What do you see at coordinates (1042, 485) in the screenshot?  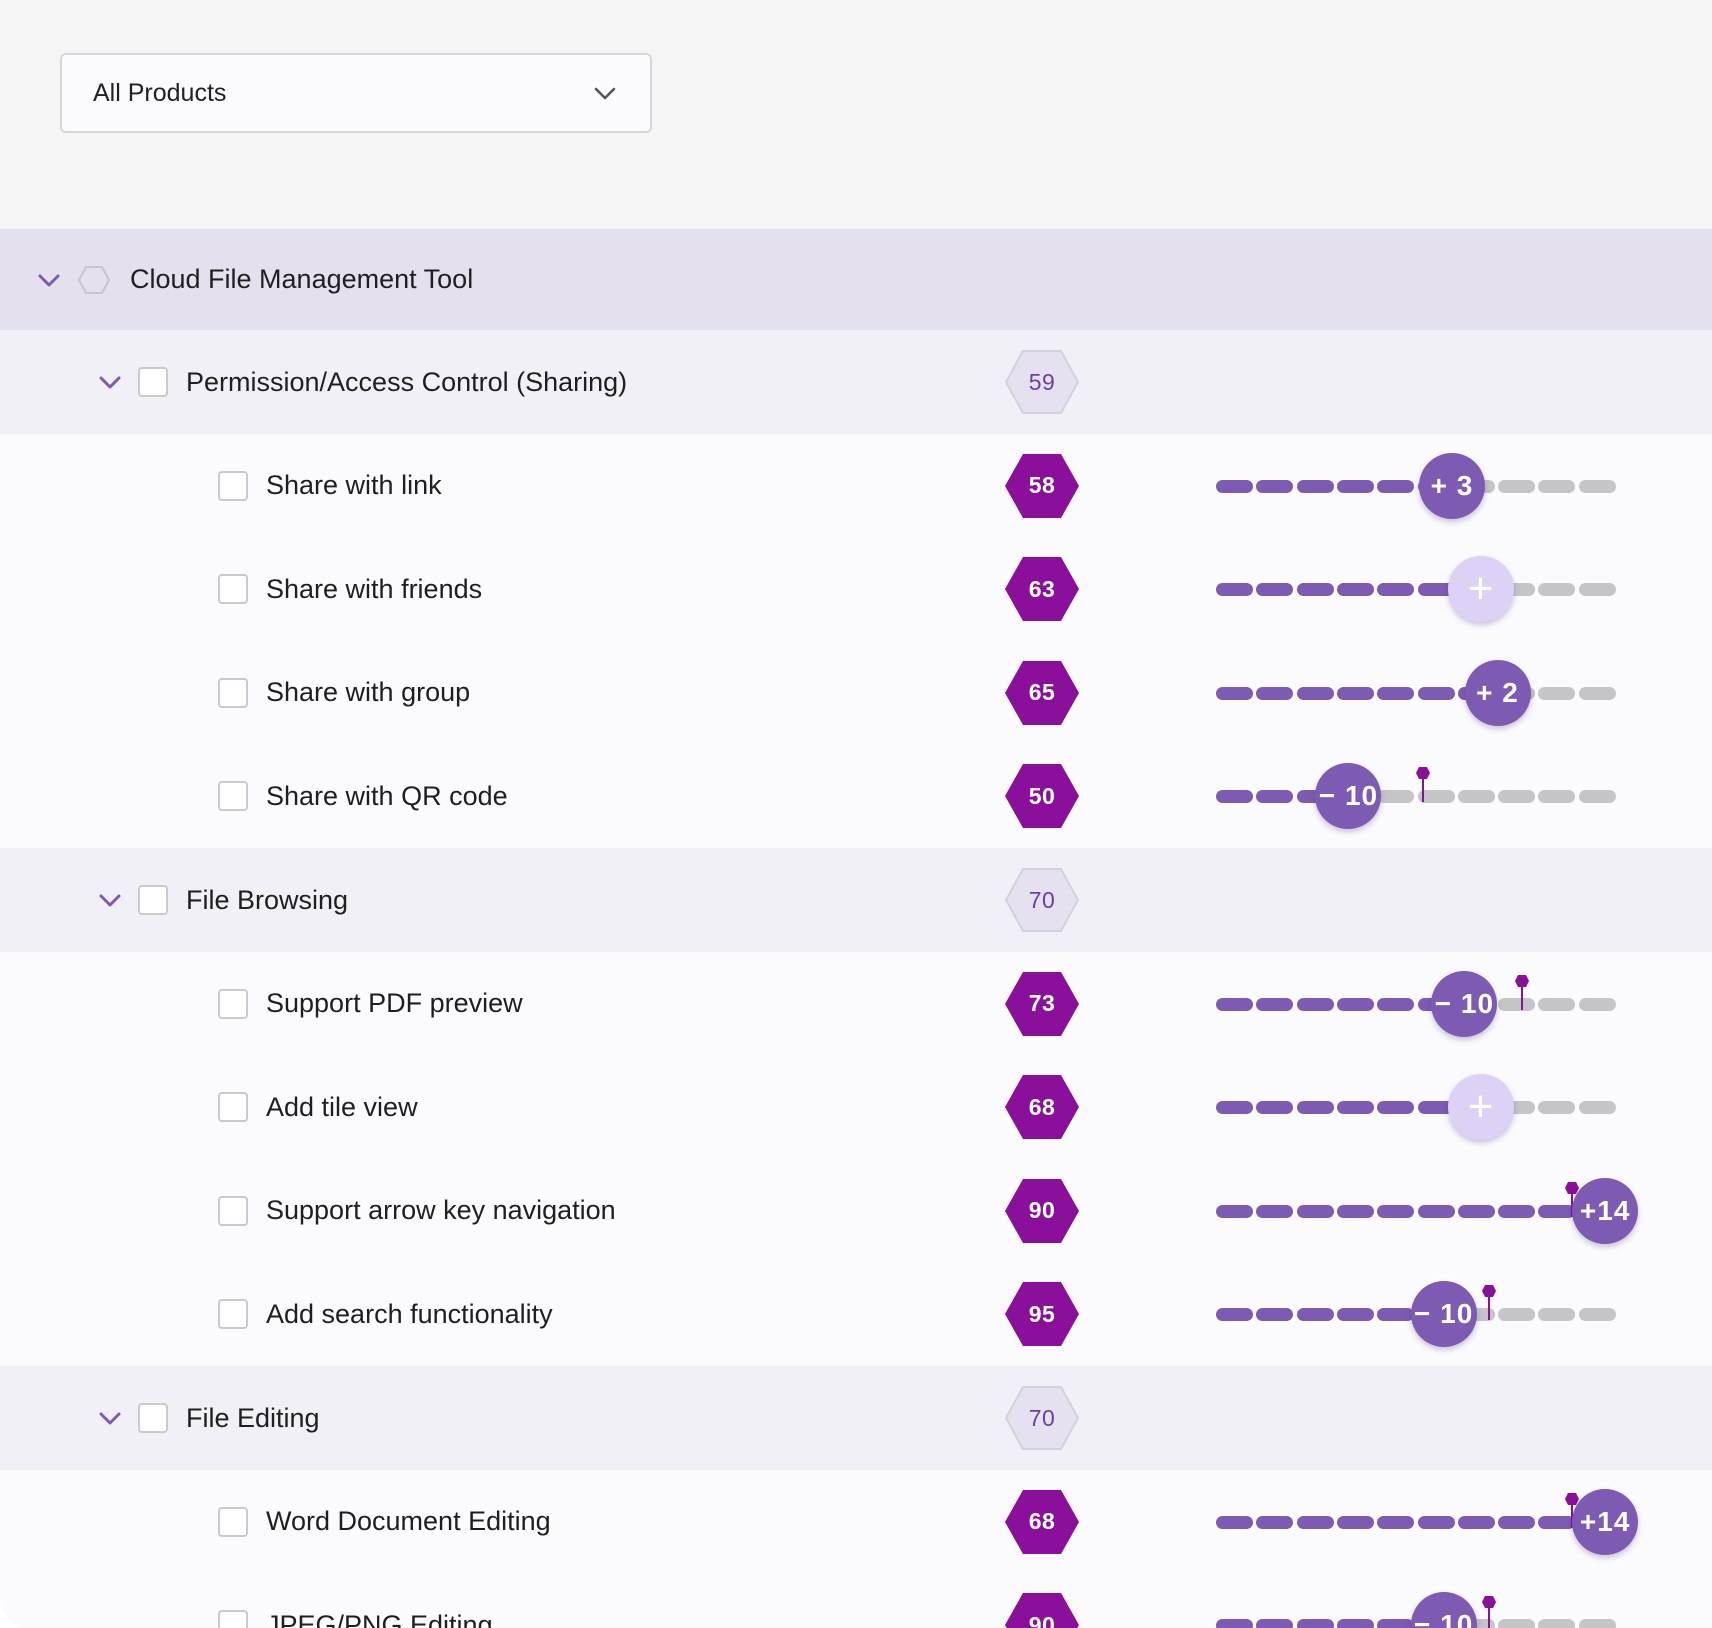 I see `score-value: 58` at bounding box center [1042, 485].